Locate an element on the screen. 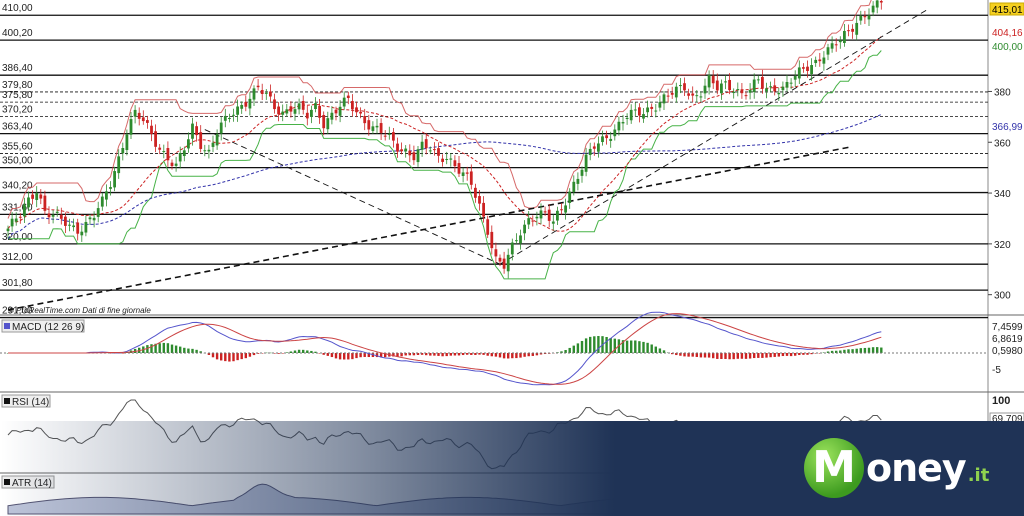 The image size is (1024, 516). macd-value: 6,8619 is located at coordinates (1007, 339).